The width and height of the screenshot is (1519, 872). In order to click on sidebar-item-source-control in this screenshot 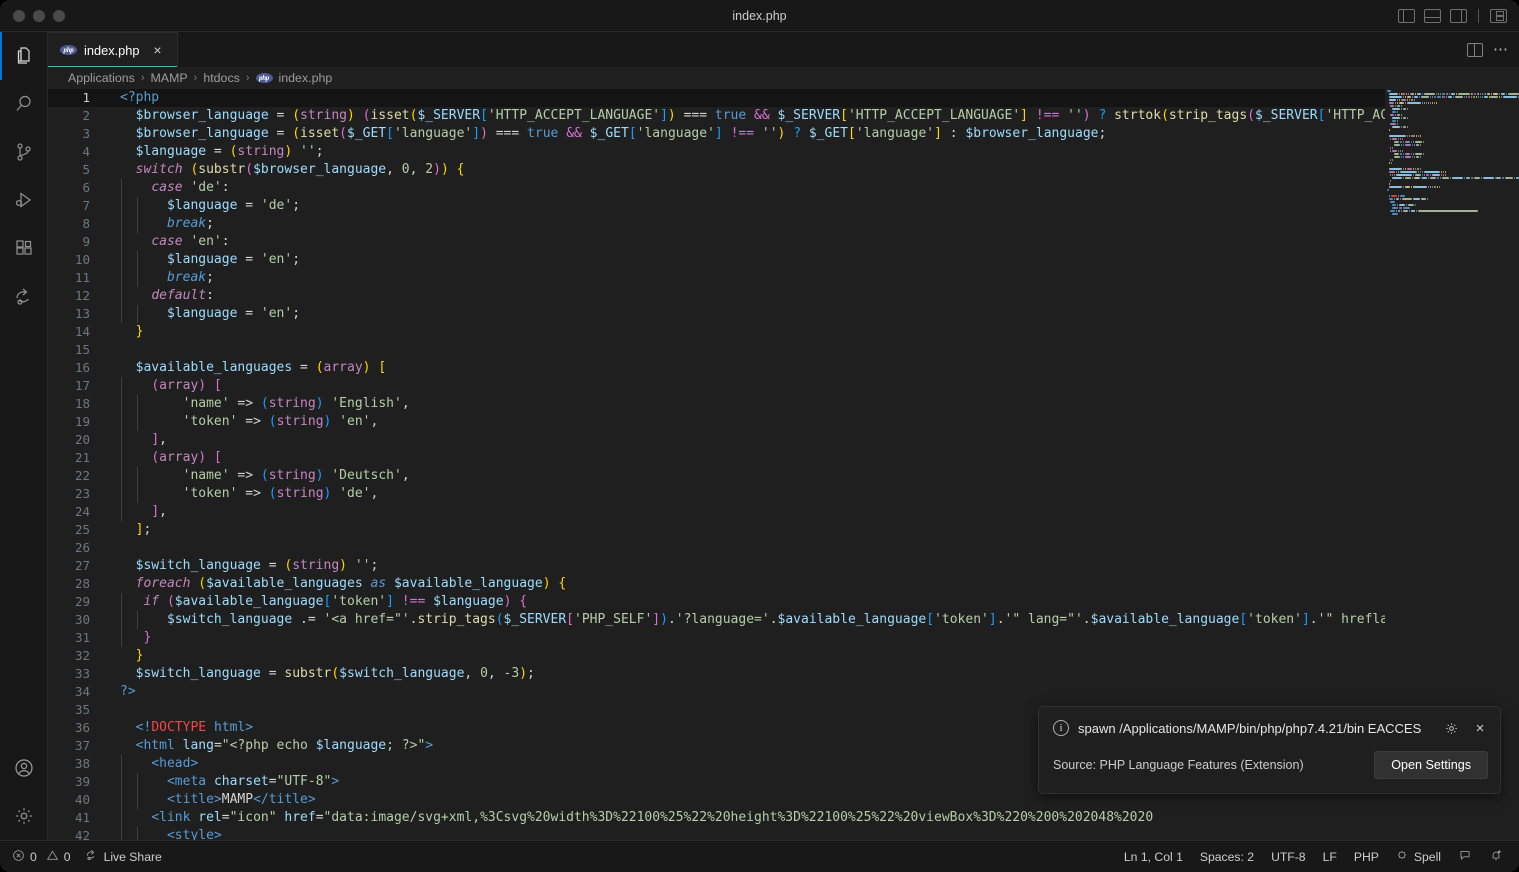, I will do `click(24, 152)`.